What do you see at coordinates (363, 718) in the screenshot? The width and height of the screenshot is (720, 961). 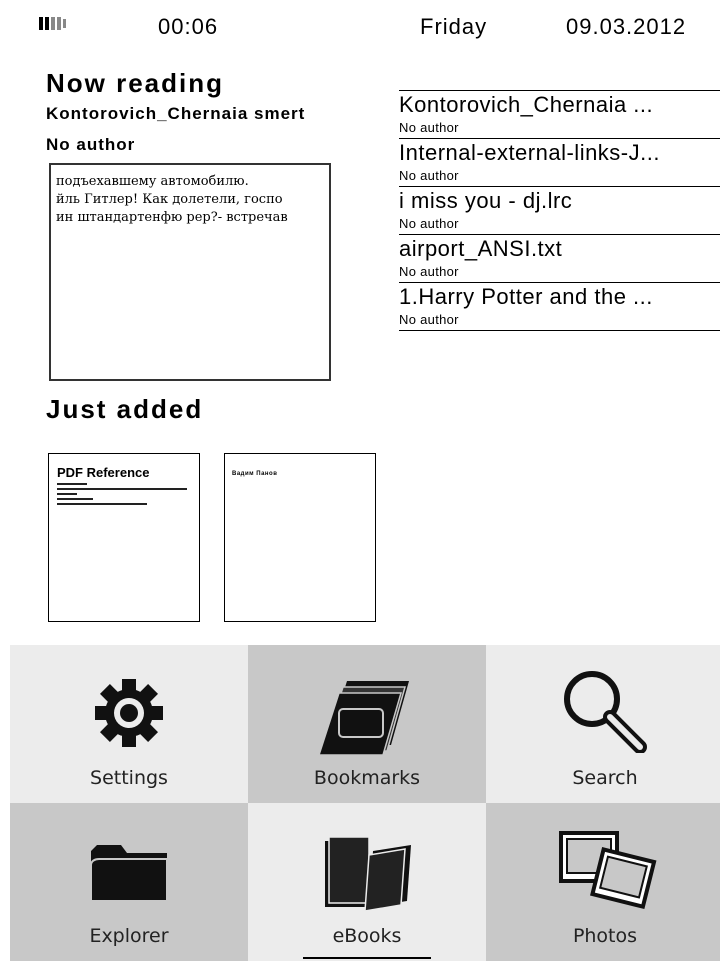 I see `books-stack-icon` at bounding box center [363, 718].